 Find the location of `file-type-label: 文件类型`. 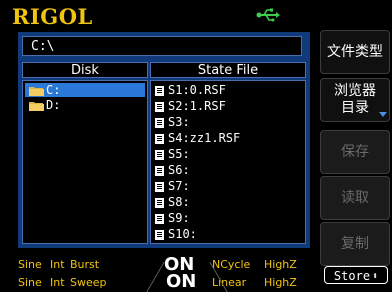

file-type-label: 文件类型 is located at coordinates (355, 51).